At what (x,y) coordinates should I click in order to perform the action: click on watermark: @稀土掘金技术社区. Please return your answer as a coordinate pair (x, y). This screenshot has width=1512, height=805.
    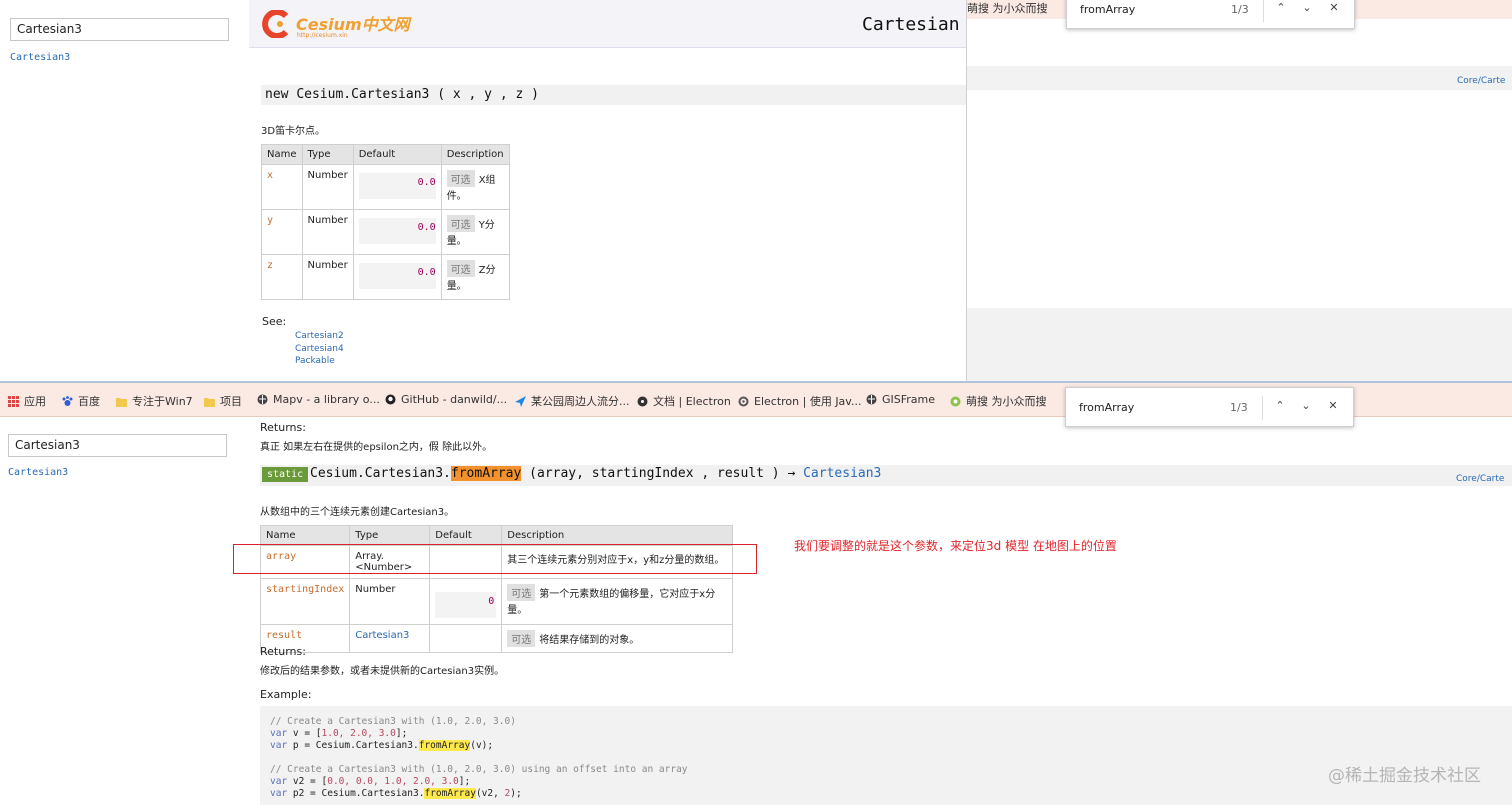
    Looking at the image, I should click on (1404, 776).